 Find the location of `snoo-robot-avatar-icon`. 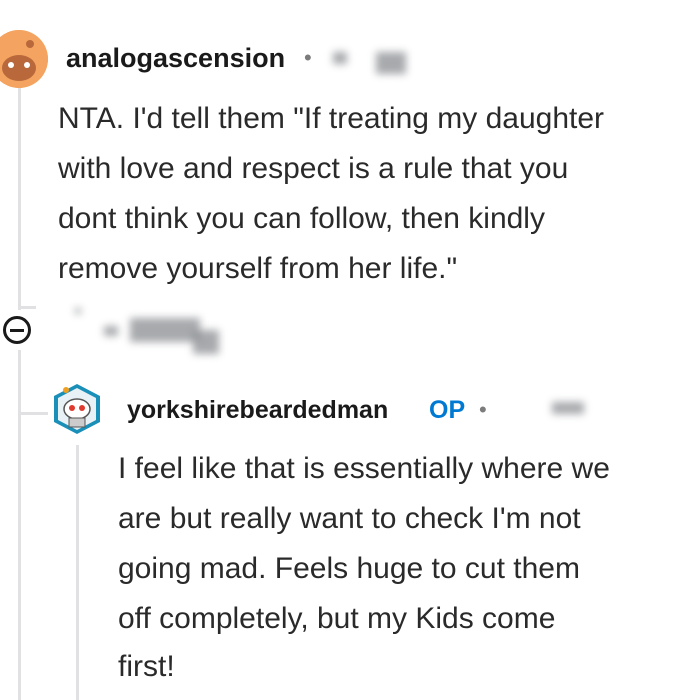

snoo-robot-avatar-icon is located at coordinates (77, 409).